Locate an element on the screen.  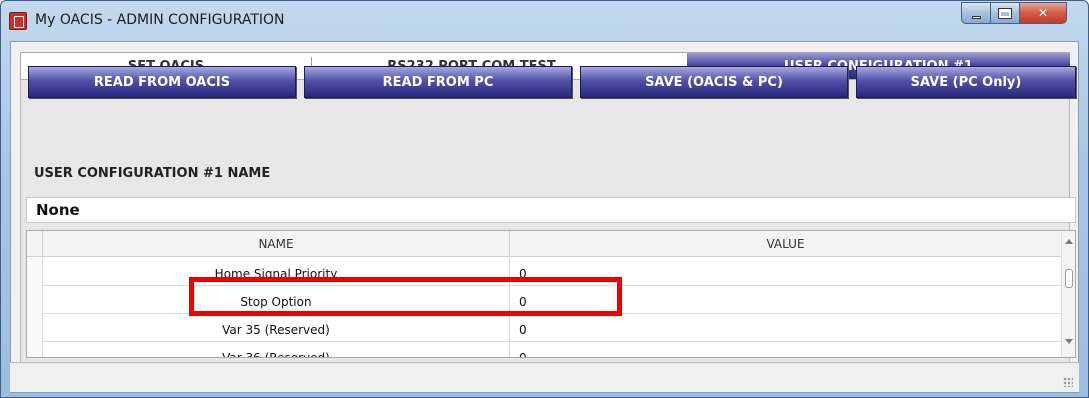
resize-grip-icon is located at coordinates (1068, 382).